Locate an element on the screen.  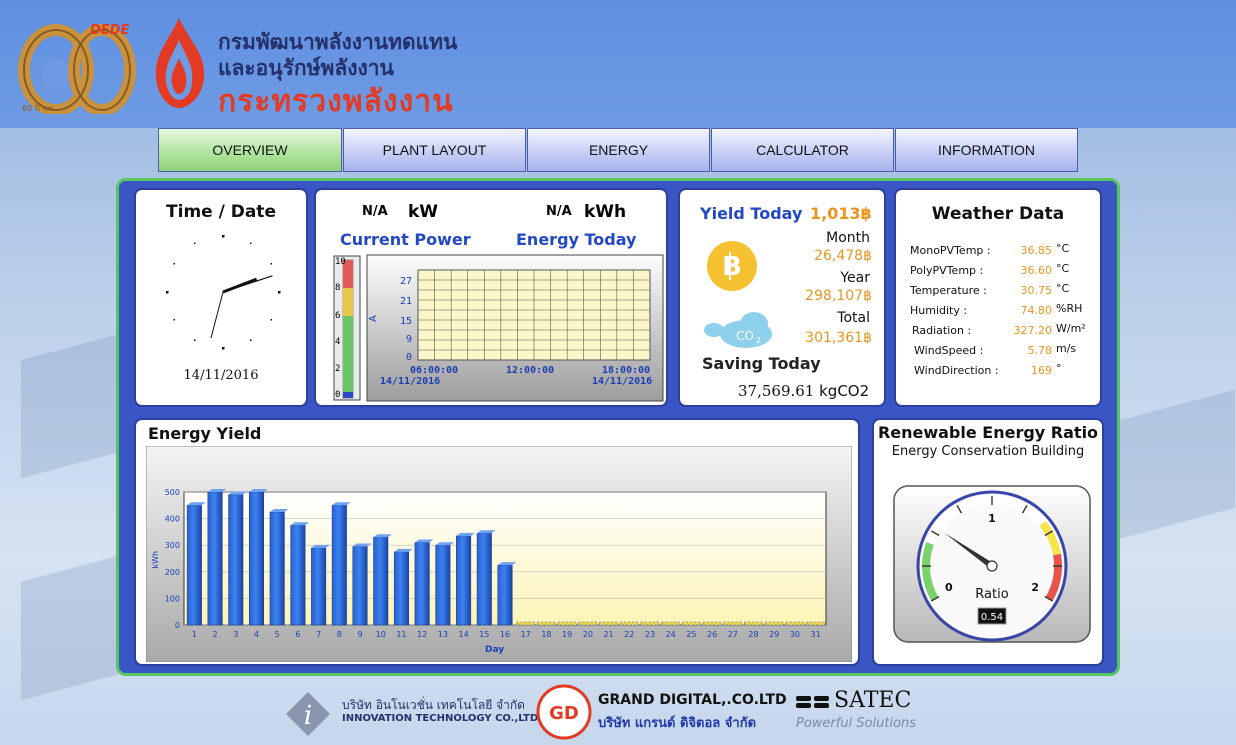
chart-x-tick-label: 9 is located at coordinates (359, 634).